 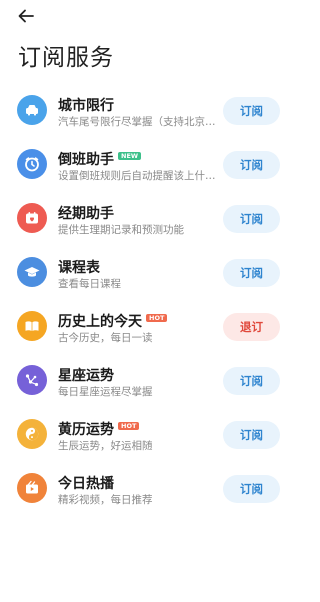 What do you see at coordinates (32, 164) in the screenshot?
I see `clock-icon` at bounding box center [32, 164].